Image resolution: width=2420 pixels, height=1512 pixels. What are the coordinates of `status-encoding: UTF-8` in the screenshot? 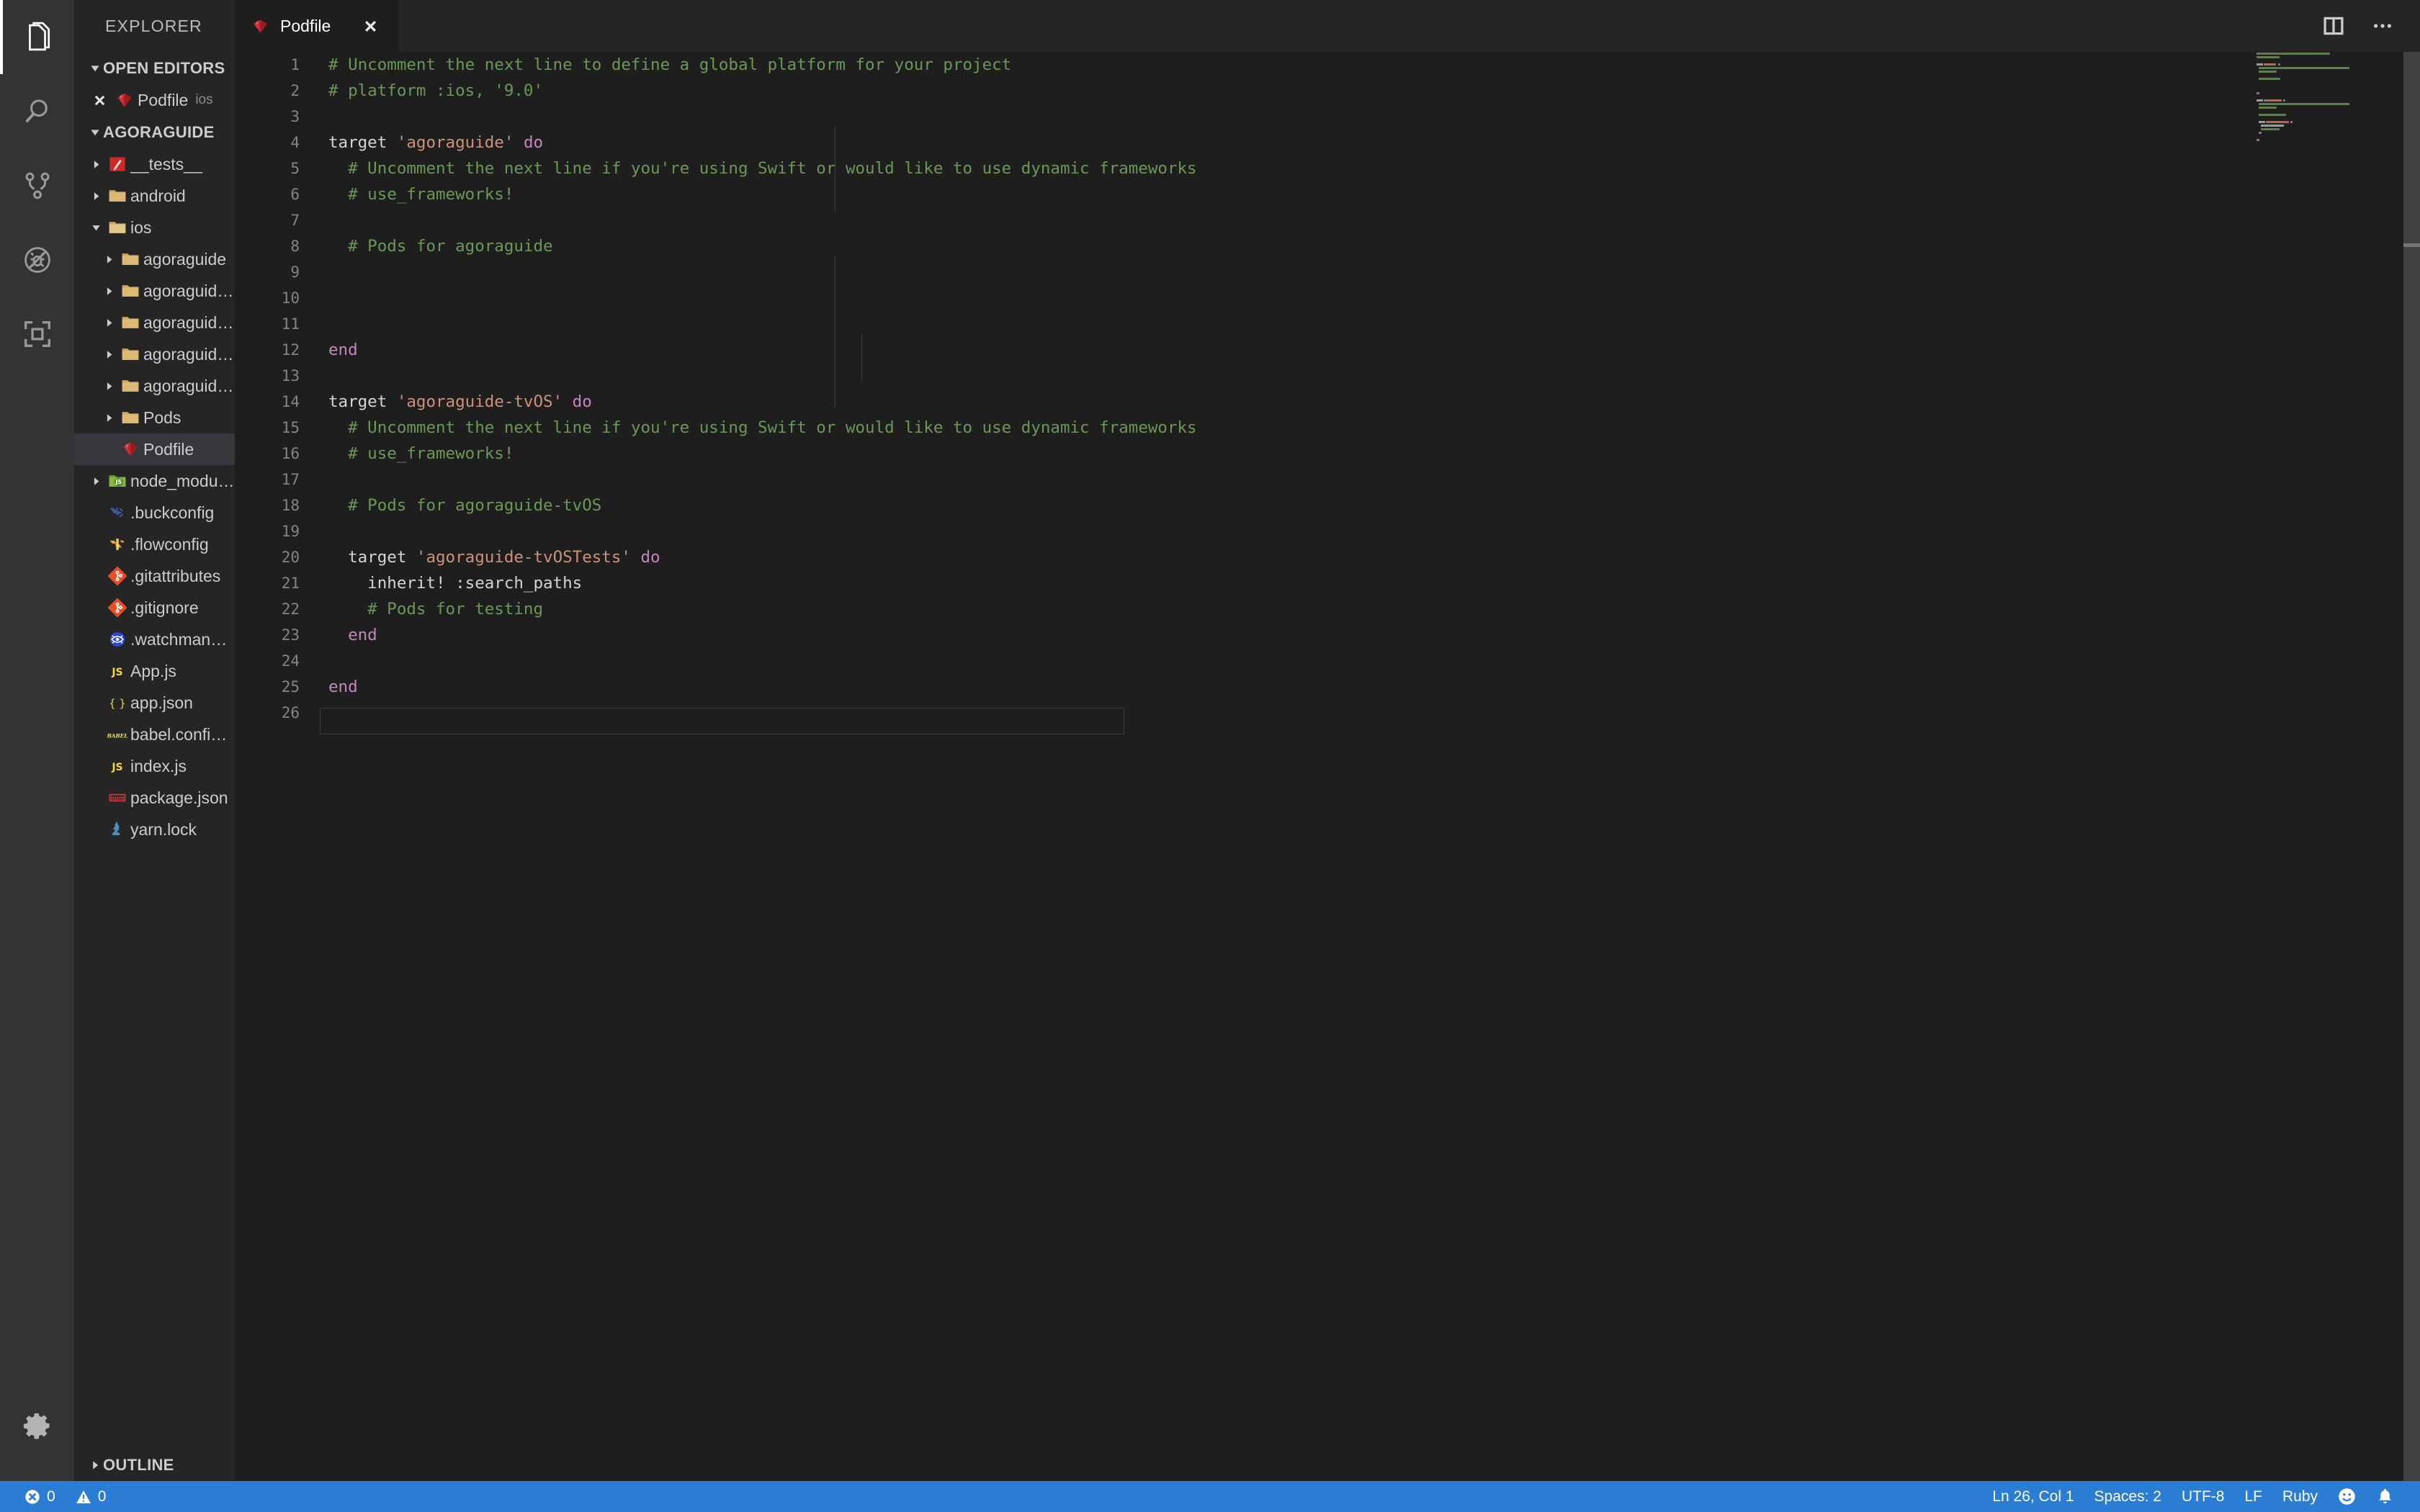 It's located at (2203, 1496).